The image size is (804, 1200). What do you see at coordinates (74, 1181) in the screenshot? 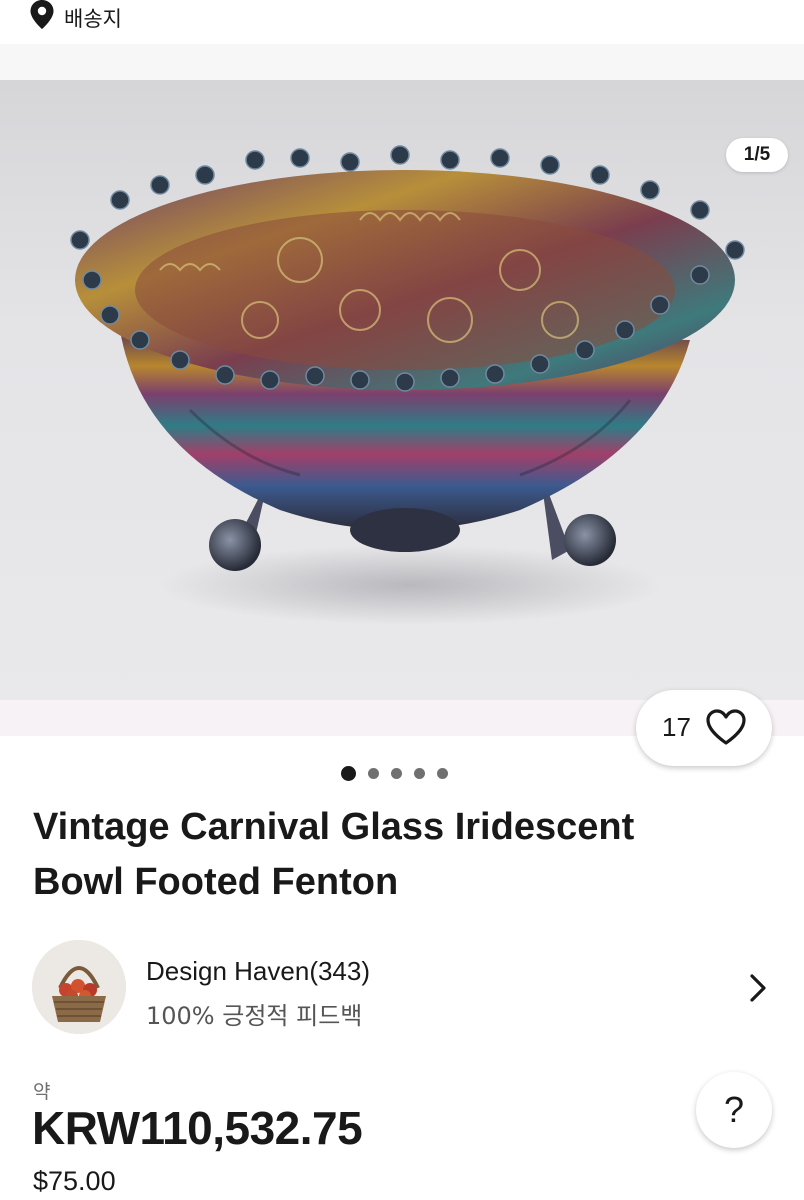
I see `price-original: $75.00` at bounding box center [74, 1181].